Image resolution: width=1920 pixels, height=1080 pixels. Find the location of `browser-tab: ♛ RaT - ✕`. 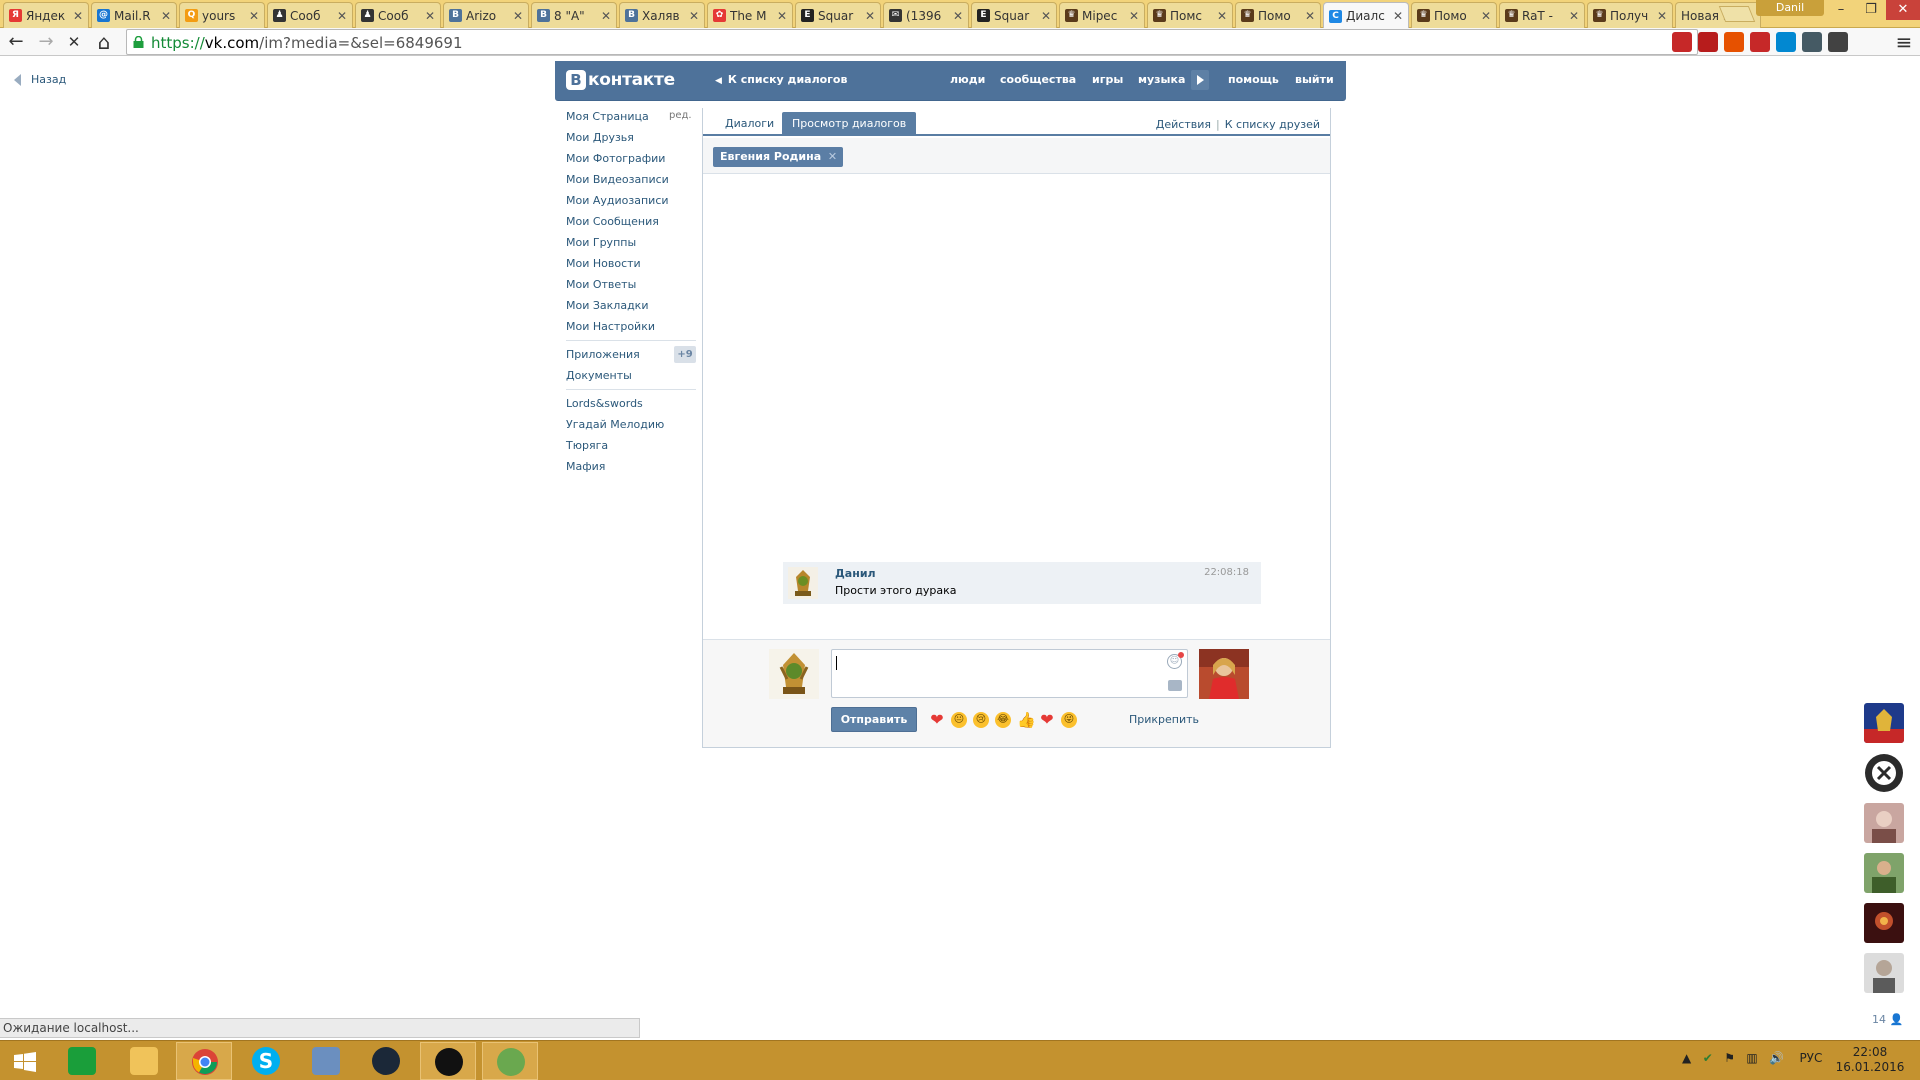

browser-tab: ♛ RaT - ✕ is located at coordinates (1542, 15).